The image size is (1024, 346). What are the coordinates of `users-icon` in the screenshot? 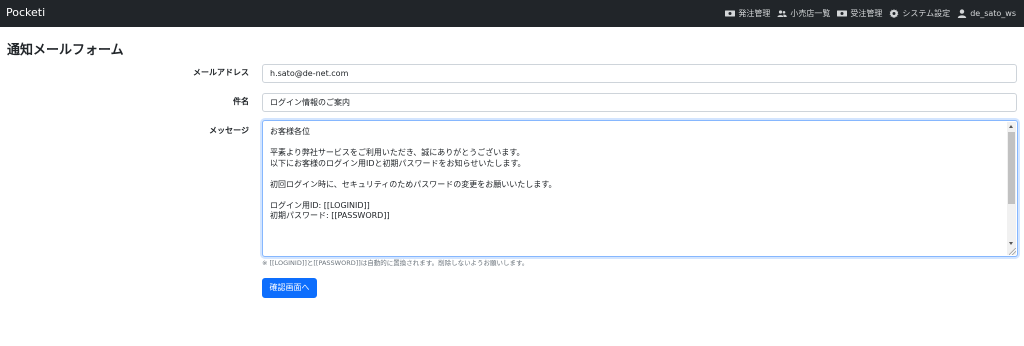 It's located at (782, 13).